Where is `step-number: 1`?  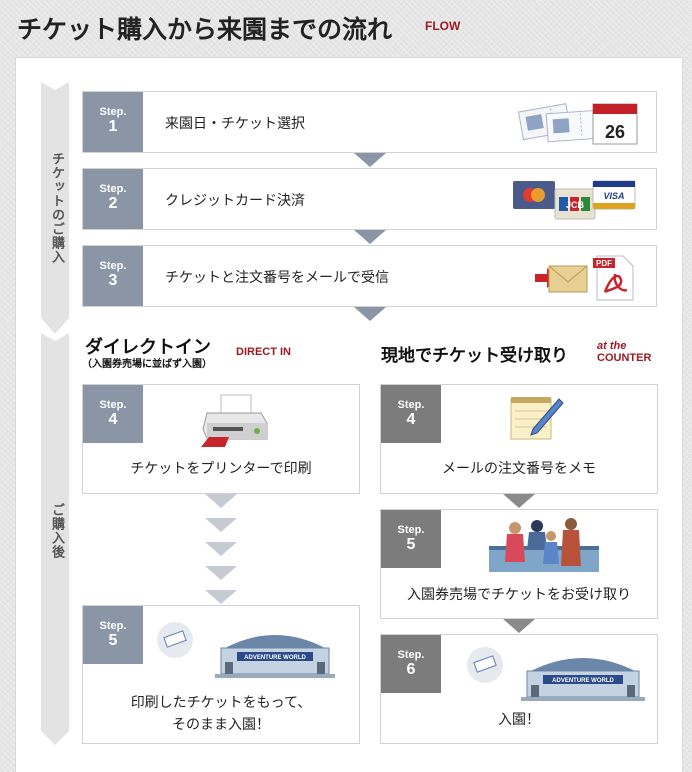
step-number: 1 is located at coordinates (113, 126).